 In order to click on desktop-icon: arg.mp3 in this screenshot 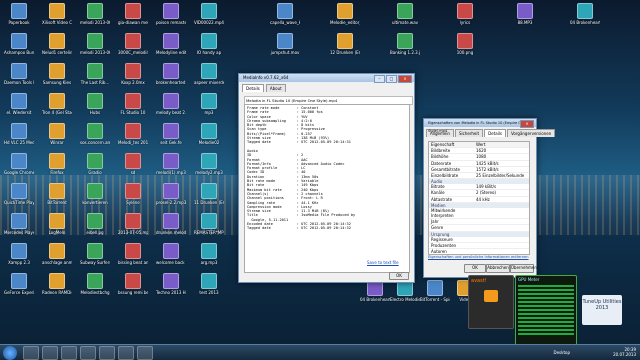, I will do `click(209, 254)`.